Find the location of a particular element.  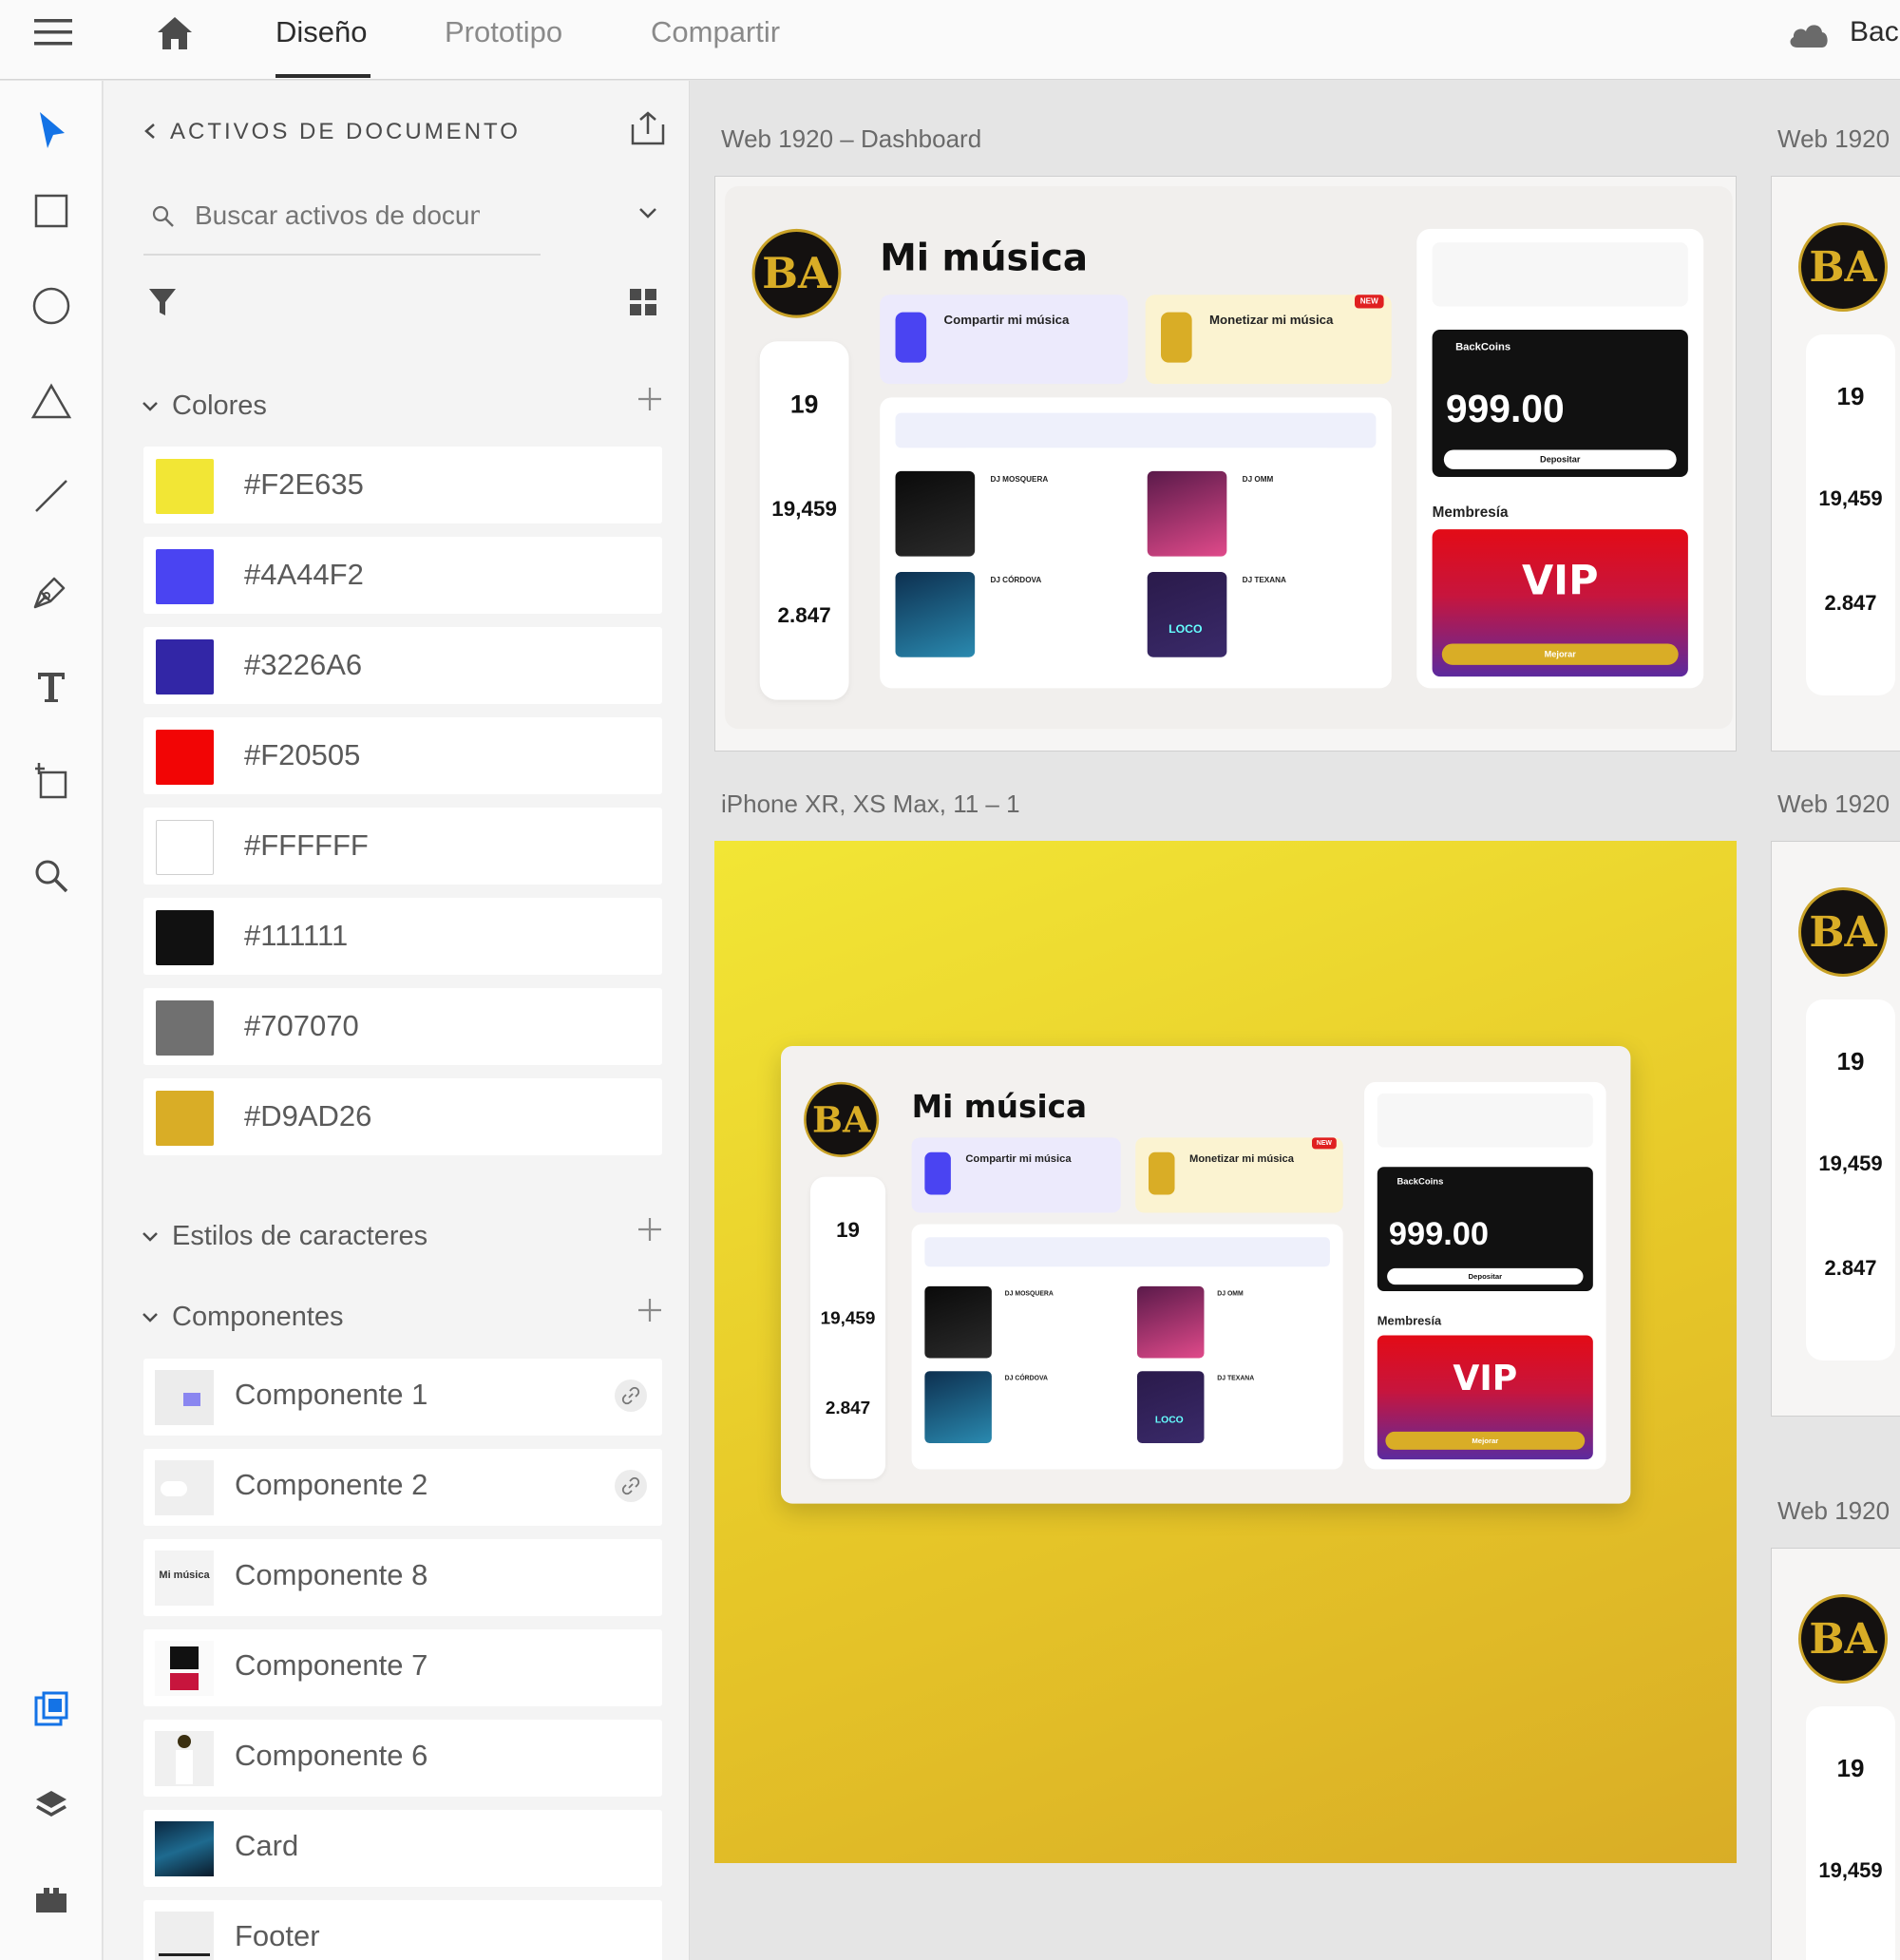

pen-tool is located at coordinates (51, 591).